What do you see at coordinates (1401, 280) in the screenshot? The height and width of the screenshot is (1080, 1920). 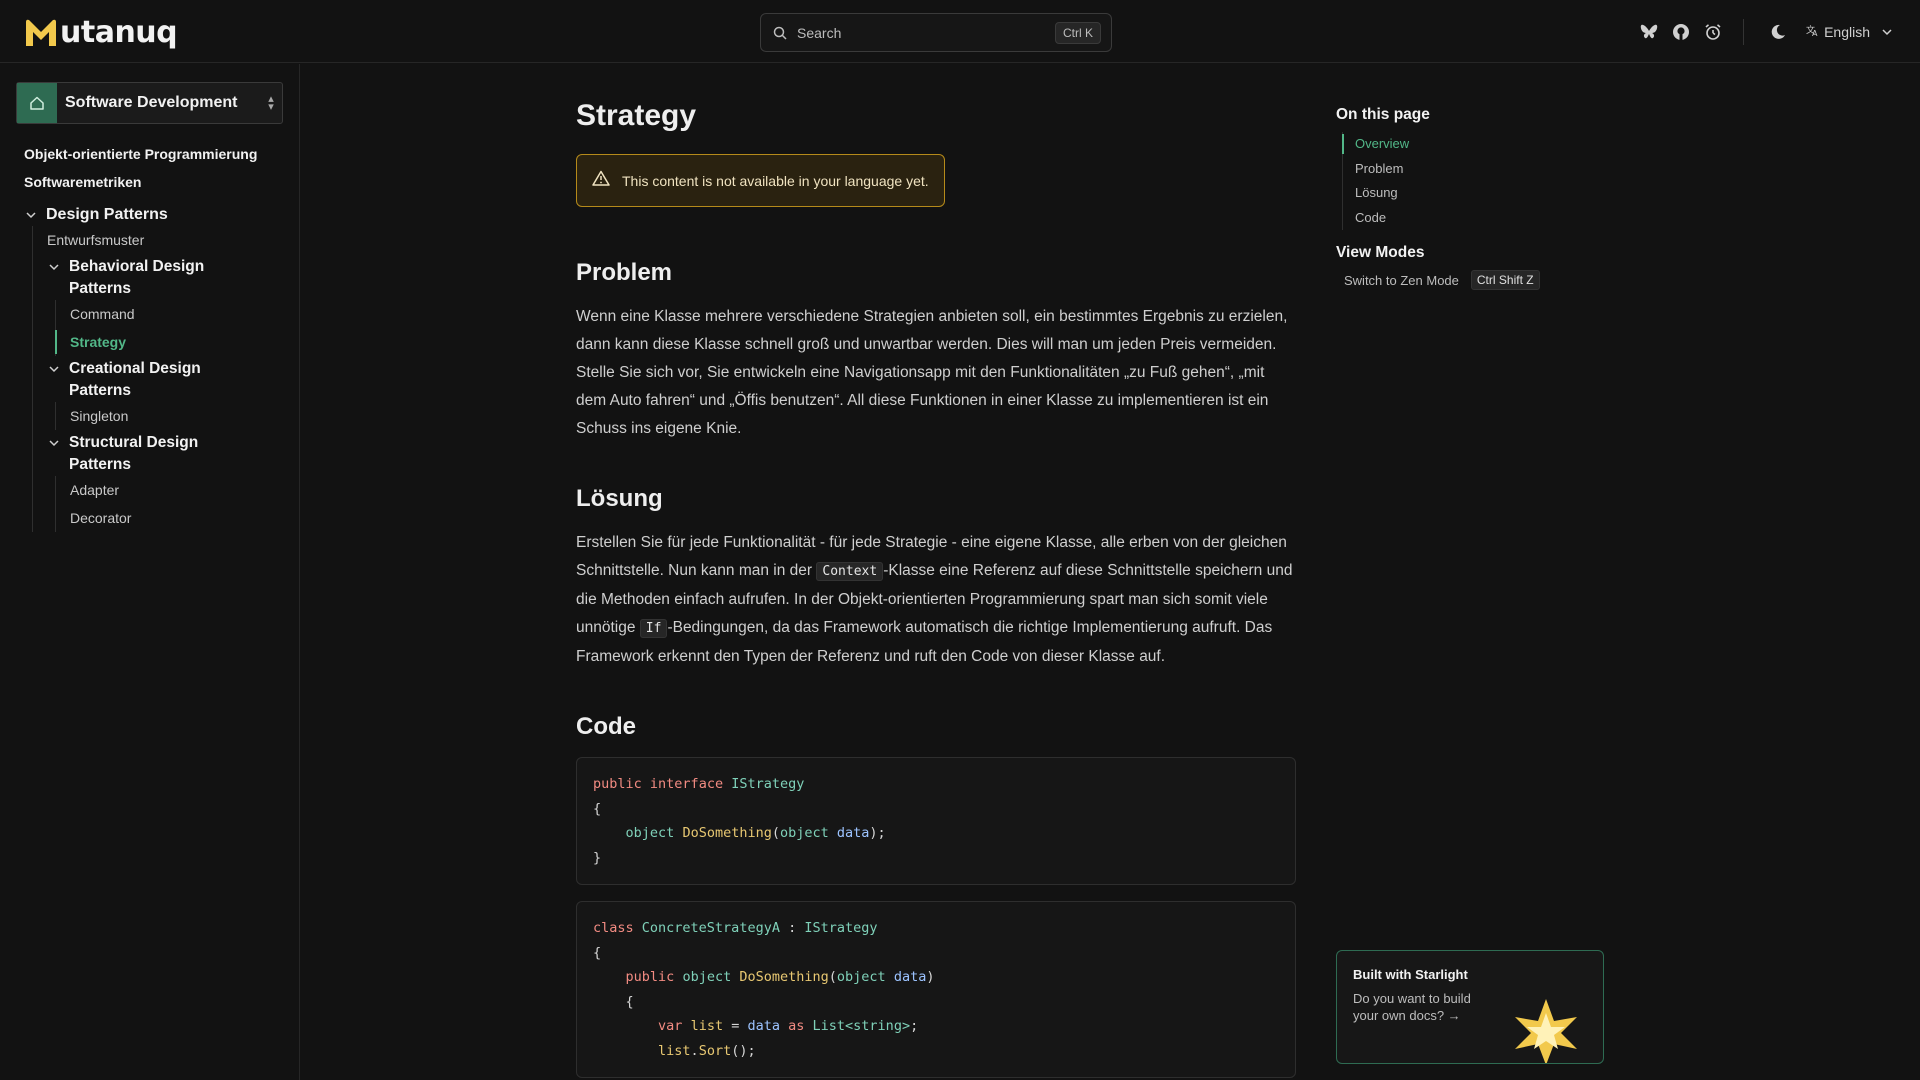 I see `zen-mode-label: Switch to Zen Mode` at bounding box center [1401, 280].